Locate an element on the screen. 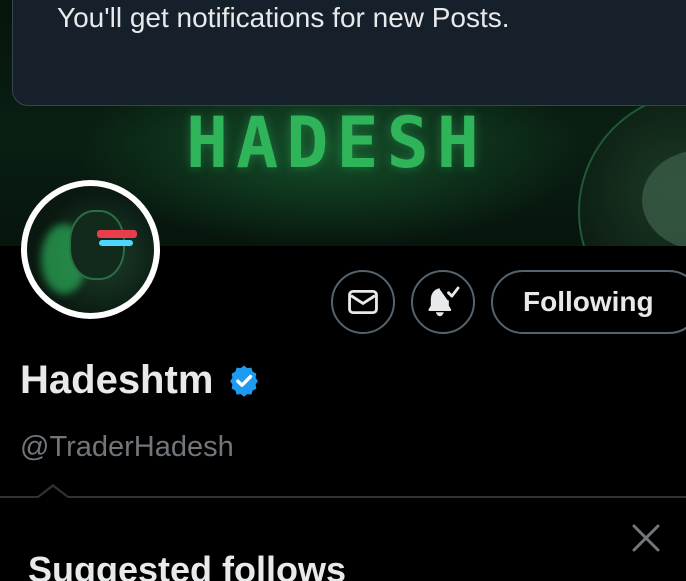  avatar-visor-red is located at coordinates (117, 234).